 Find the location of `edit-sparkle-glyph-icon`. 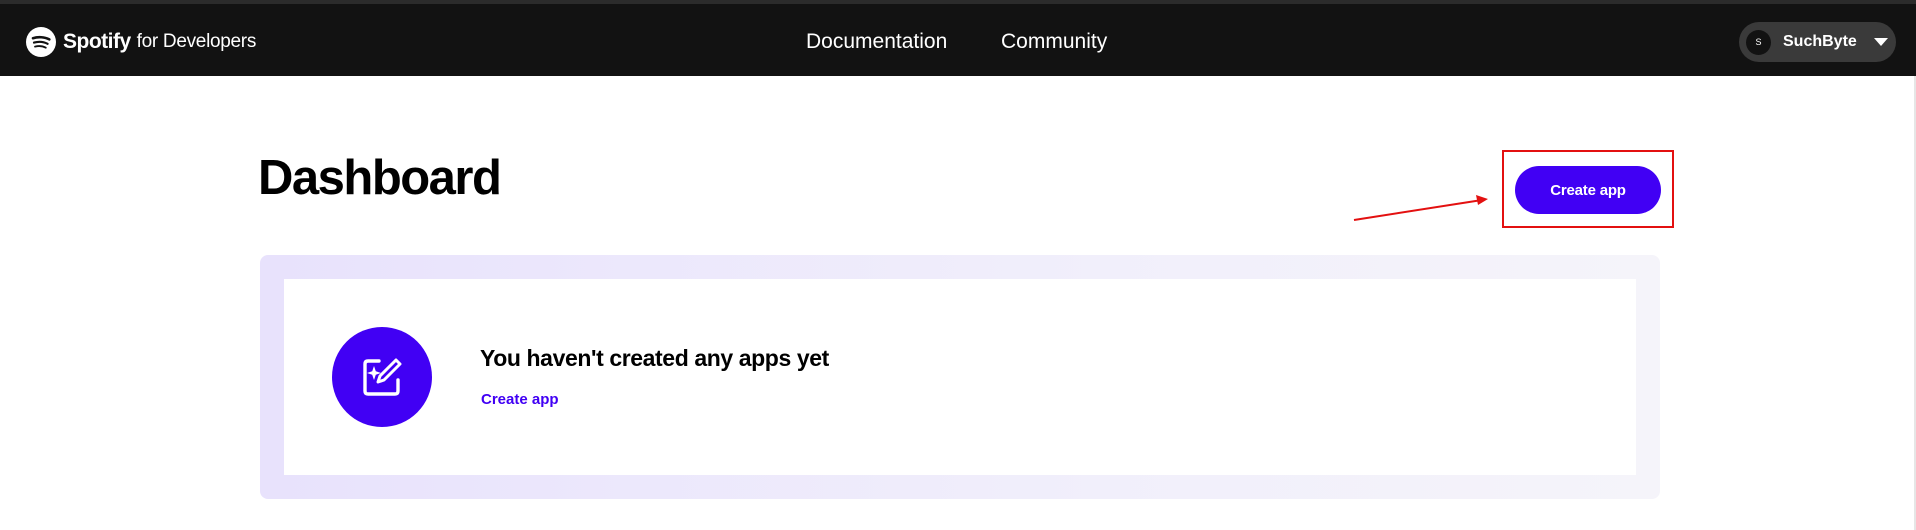

edit-sparkle-glyph-icon is located at coordinates (382, 377).